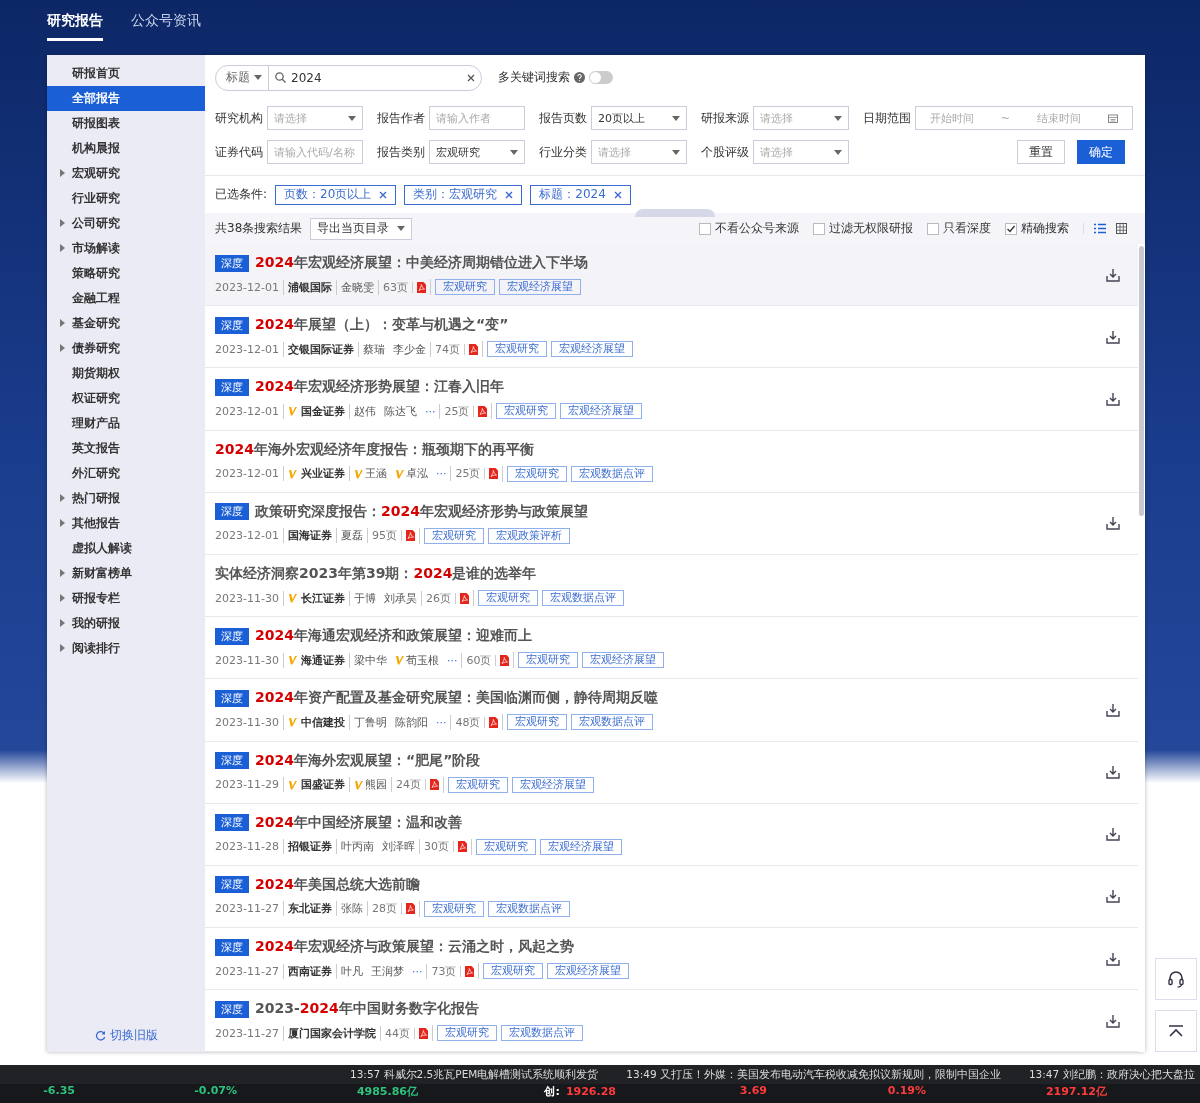  What do you see at coordinates (331, 1033) in the screenshot?
I see `institution-name: 厦门国家会计学院` at bounding box center [331, 1033].